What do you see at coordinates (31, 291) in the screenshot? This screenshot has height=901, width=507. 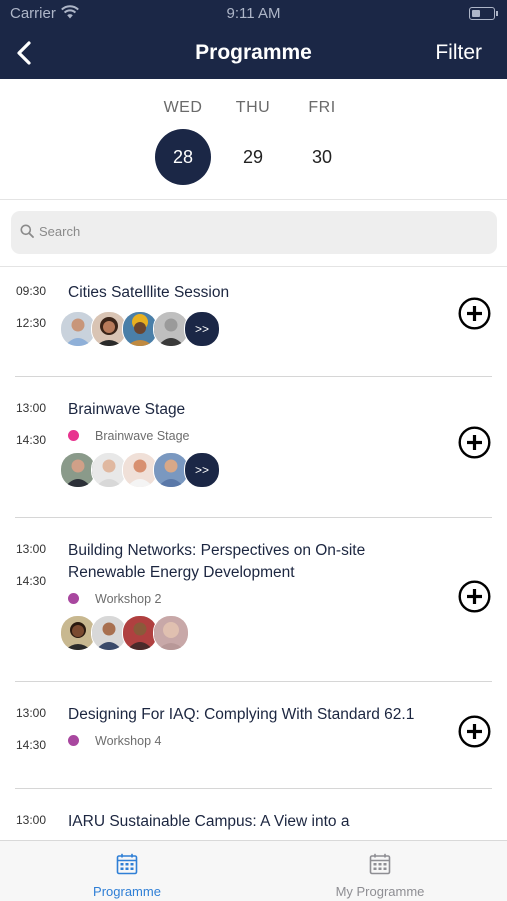 I see `session-start-time: 09:30` at bounding box center [31, 291].